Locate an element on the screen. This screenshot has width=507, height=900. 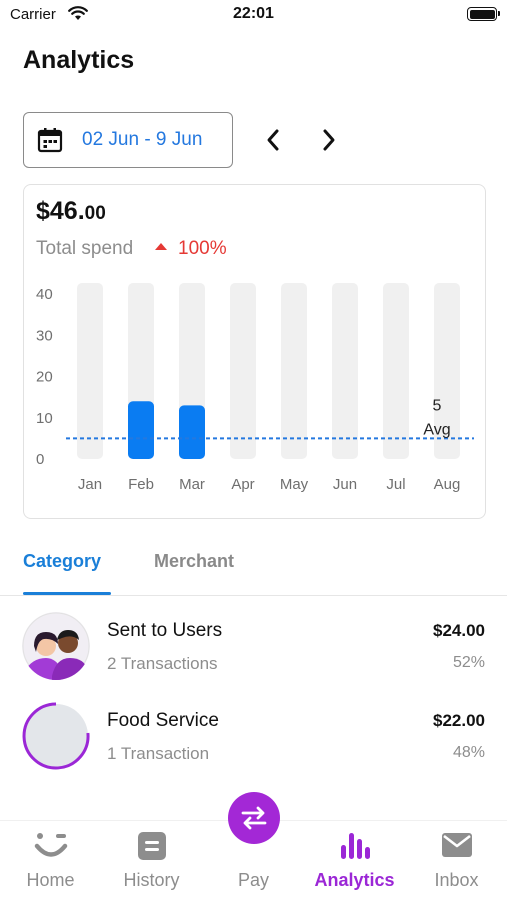
x-tick-label: Aug is located at coordinates (447, 484).